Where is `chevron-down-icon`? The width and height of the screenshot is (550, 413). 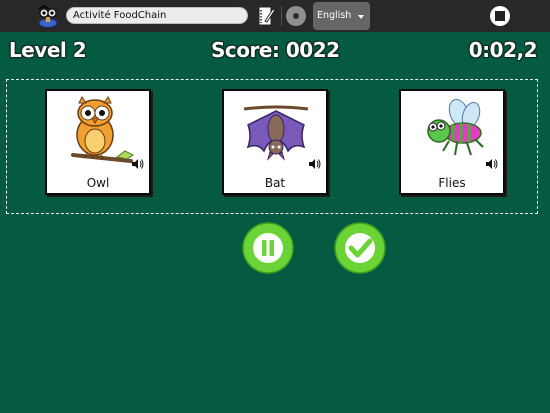 chevron-down-icon is located at coordinates (361, 17).